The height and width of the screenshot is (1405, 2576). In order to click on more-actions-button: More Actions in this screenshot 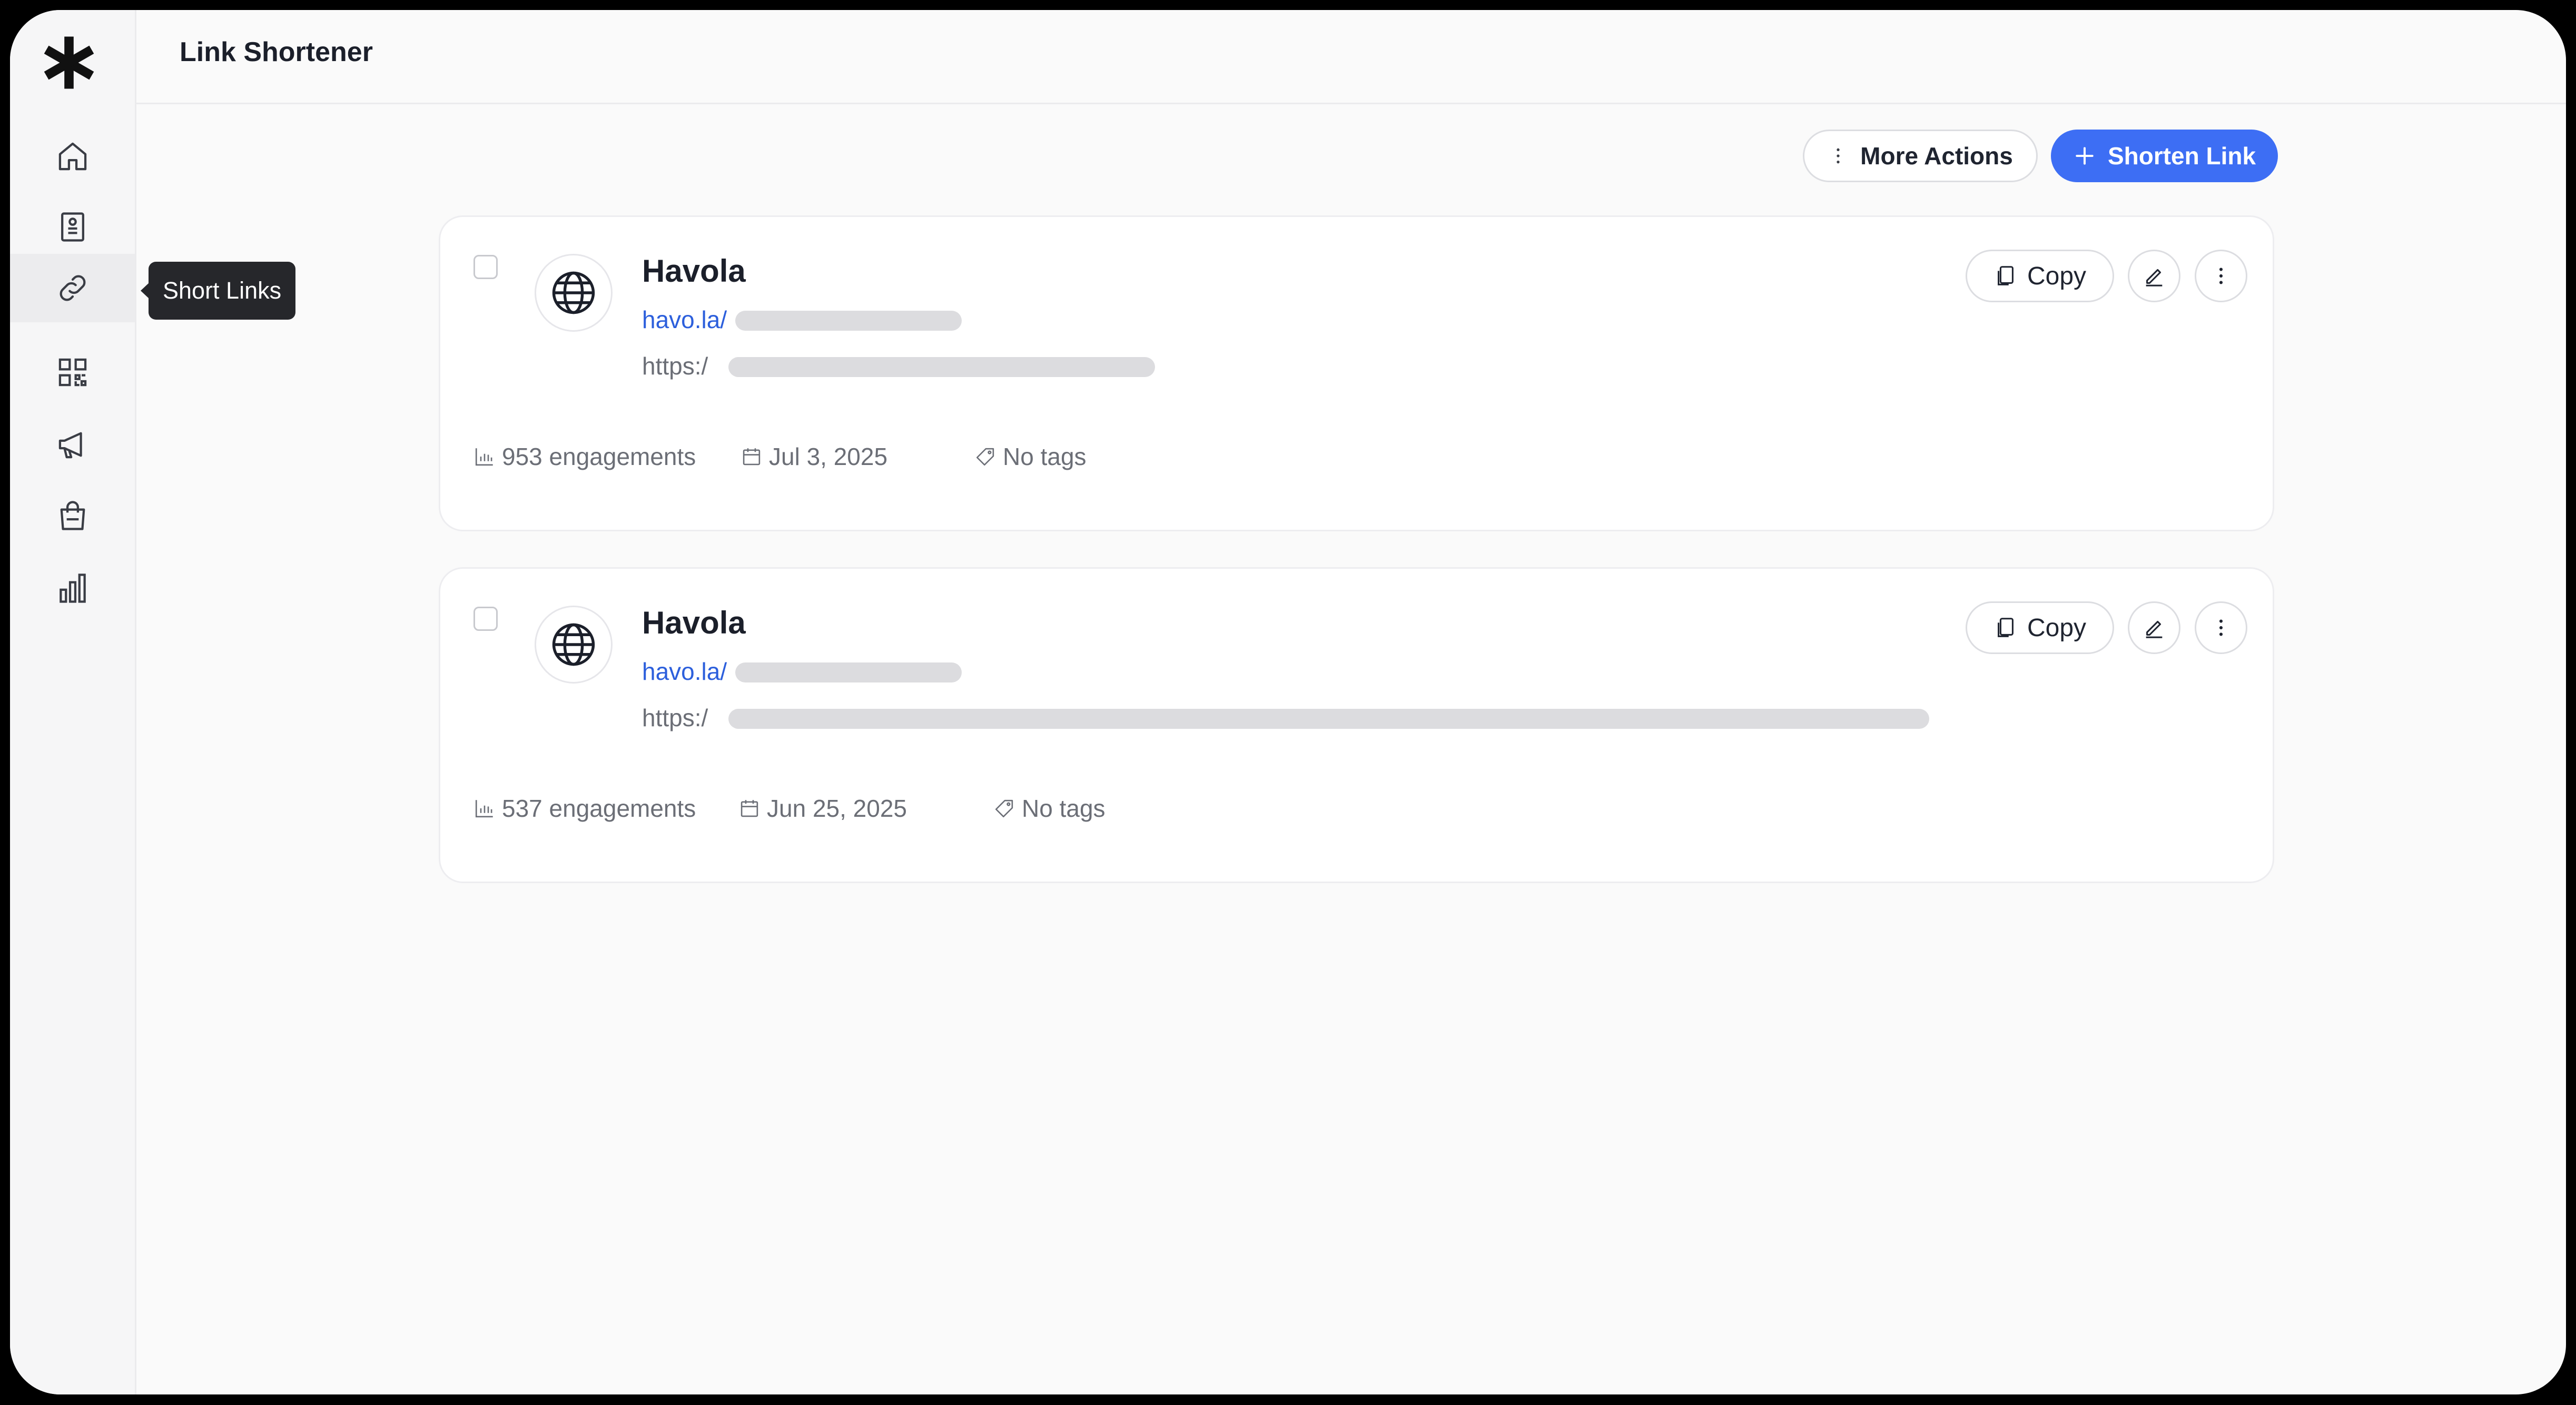, I will do `click(1920, 156)`.